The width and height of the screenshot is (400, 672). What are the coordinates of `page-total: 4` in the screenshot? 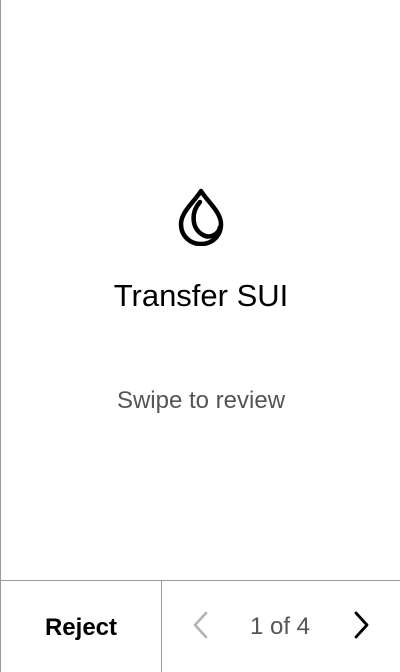 It's located at (303, 626).